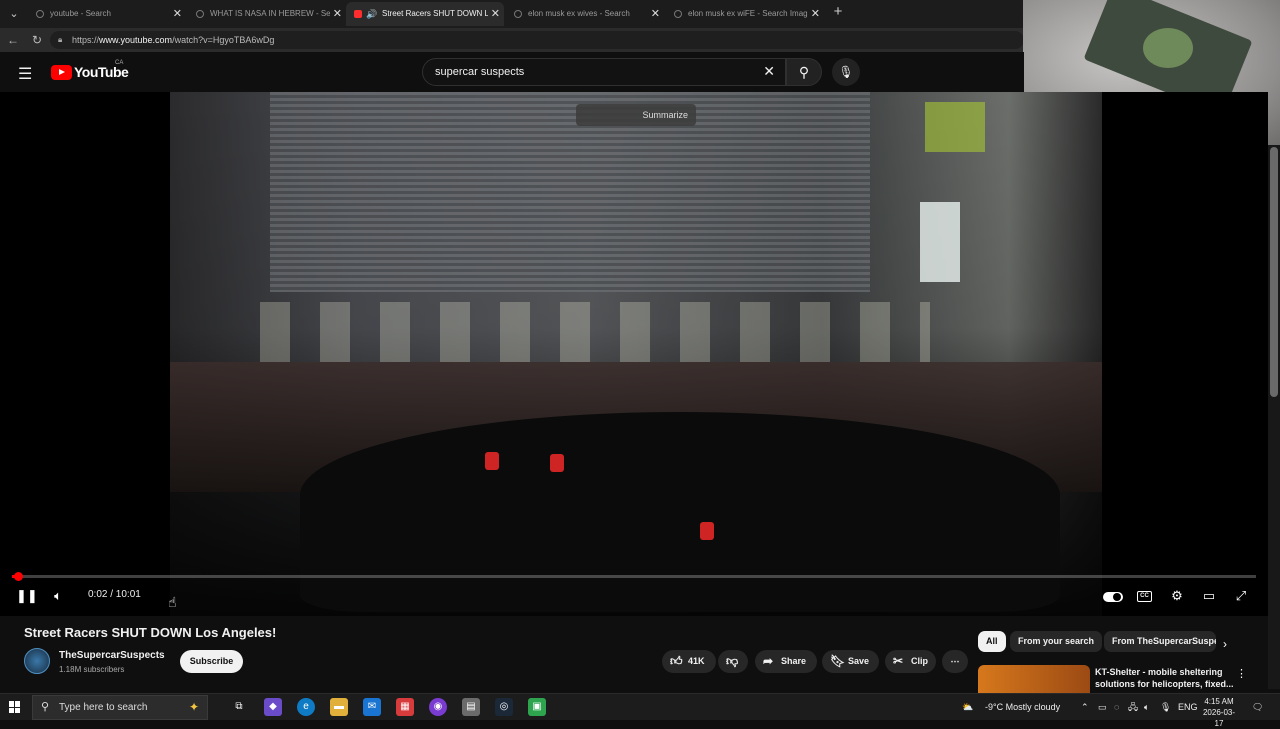  Describe the element at coordinates (786, 661) in the screenshot. I see `share-button: ➦ Share` at that location.